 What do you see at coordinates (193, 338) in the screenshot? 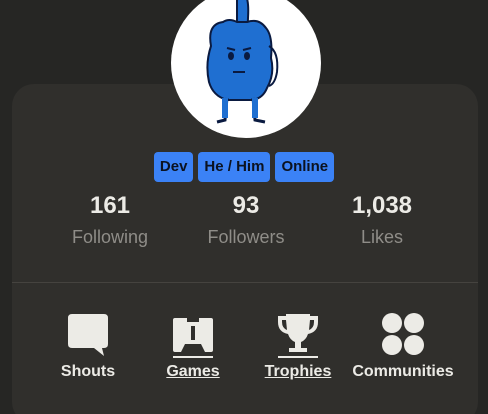
I see `gamepad-icon` at bounding box center [193, 338].